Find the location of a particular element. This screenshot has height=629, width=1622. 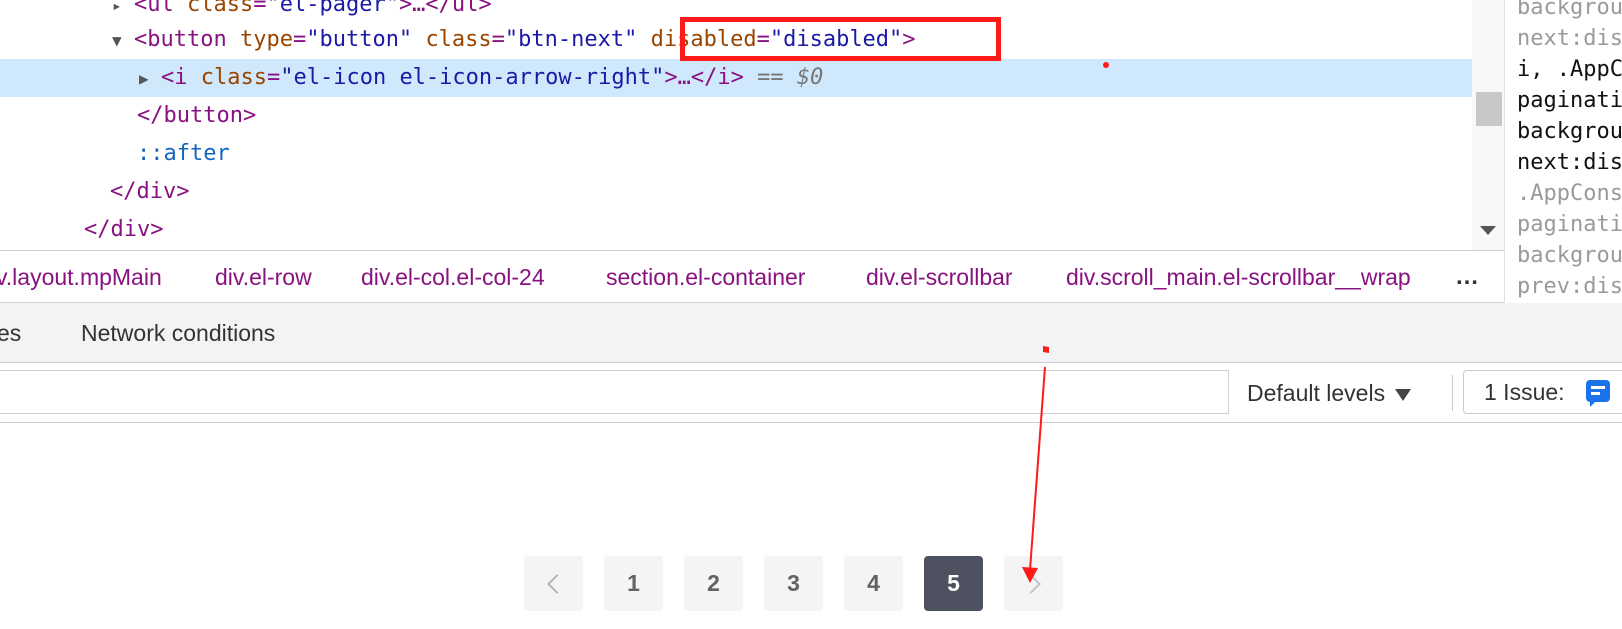

elements-scrollbar is located at coordinates (1488, 125).